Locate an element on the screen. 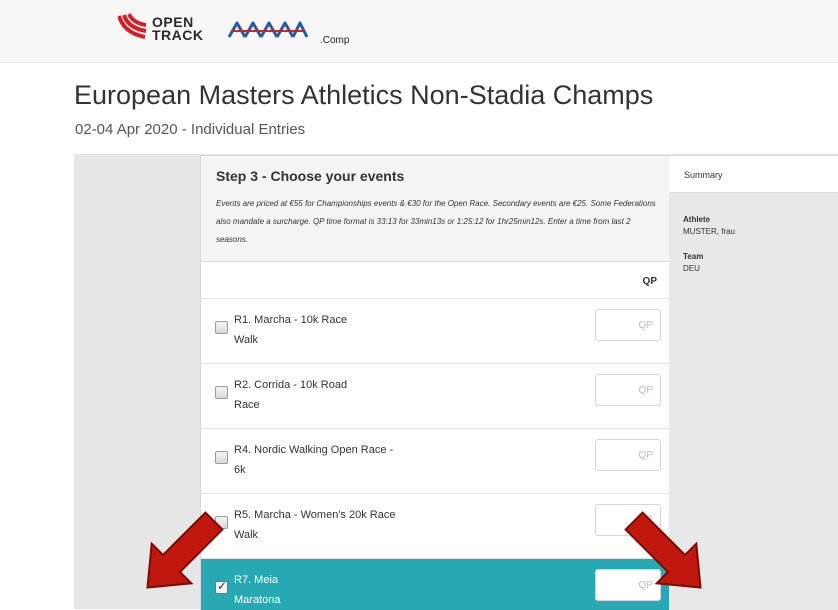 This screenshot has height=610, width=838. event-name-line2: Race is located at coordinates (247, 405).